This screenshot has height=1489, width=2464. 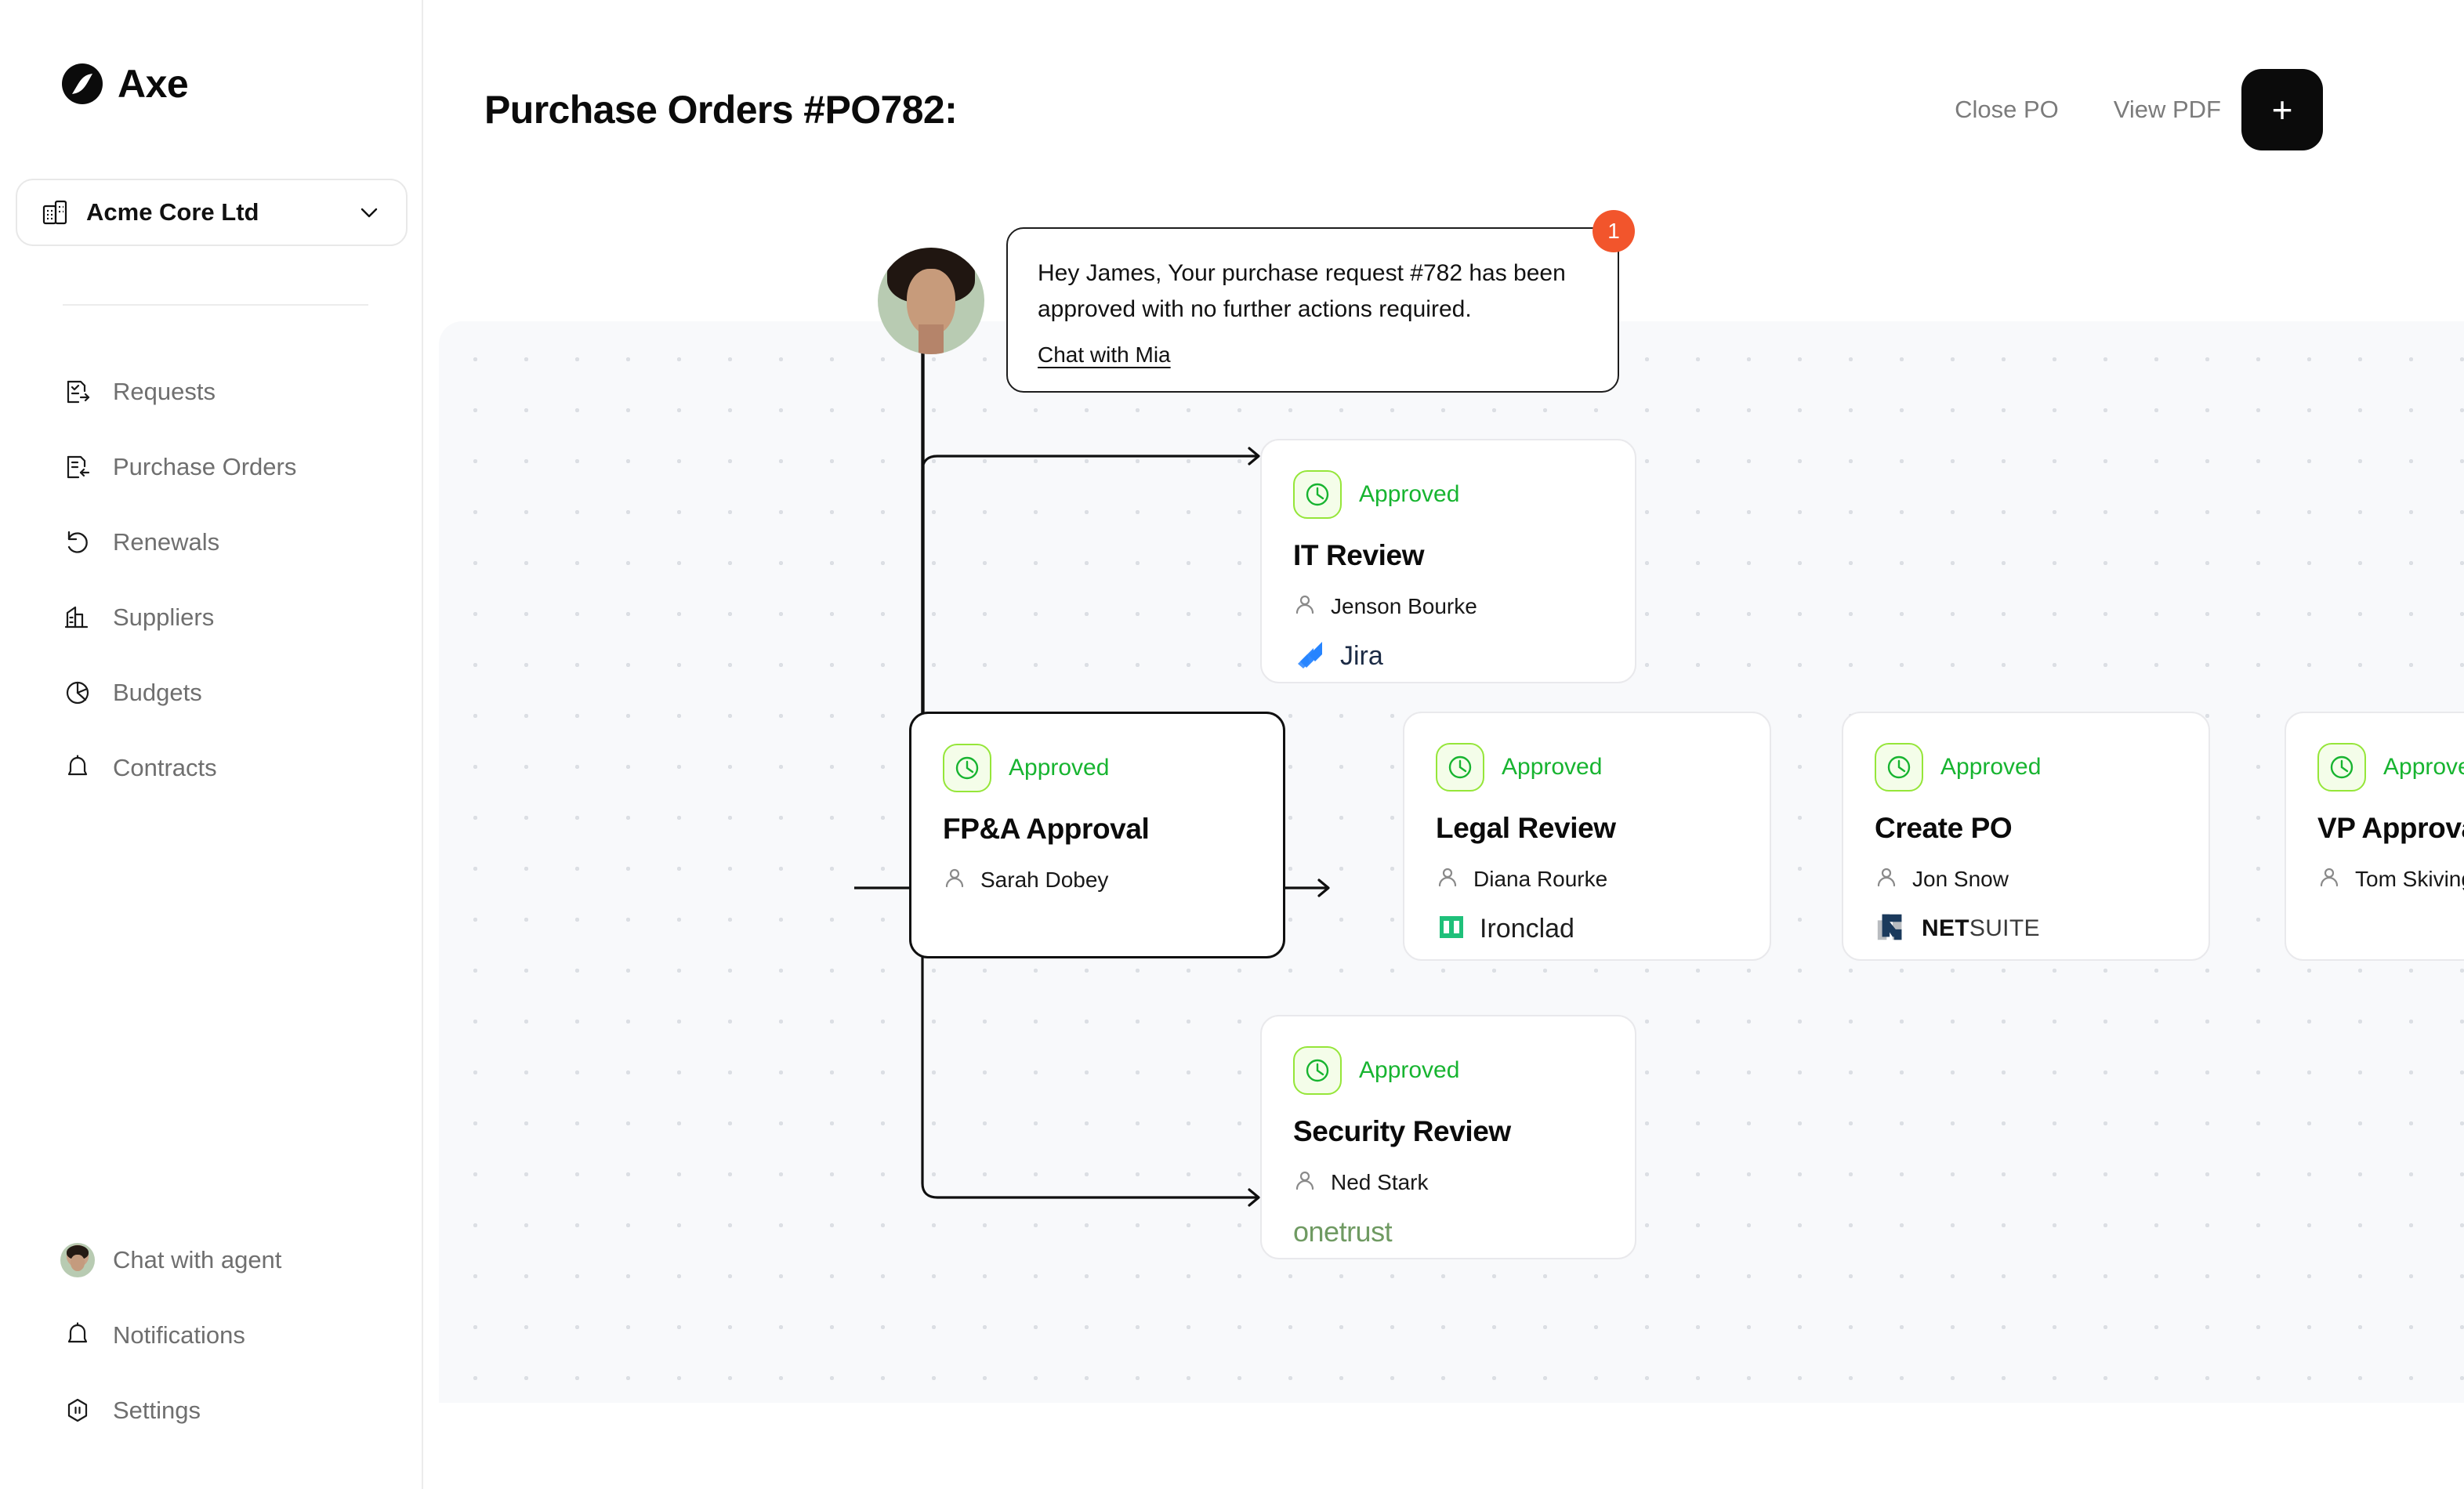 What do you see at coordinates (1046, 829) in the screenshot?
I see `node-title: FP&A Approval` at bounding box center [1046, 829].